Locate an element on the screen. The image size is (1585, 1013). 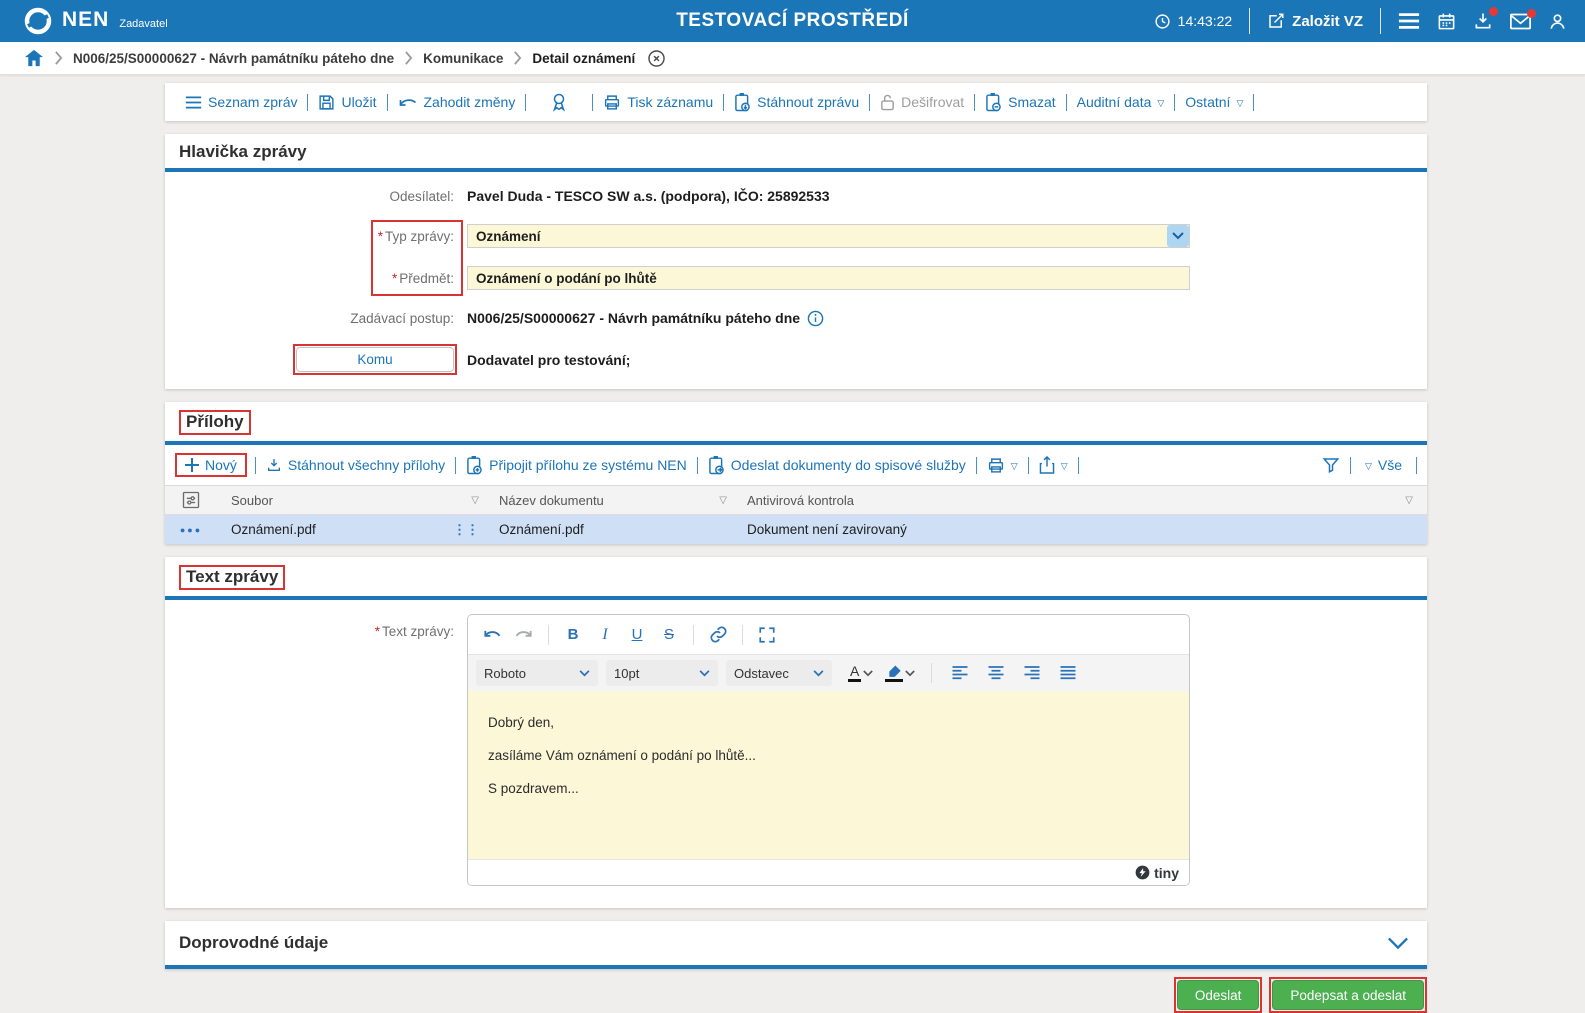
download-icon is located at coordinates (274, 465).